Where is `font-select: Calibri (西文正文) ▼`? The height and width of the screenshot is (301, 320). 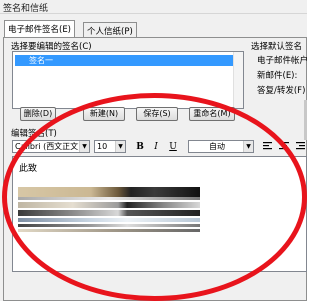
font-select: Calibri (西文正文) ▼ is located at coordinates (51, 146).